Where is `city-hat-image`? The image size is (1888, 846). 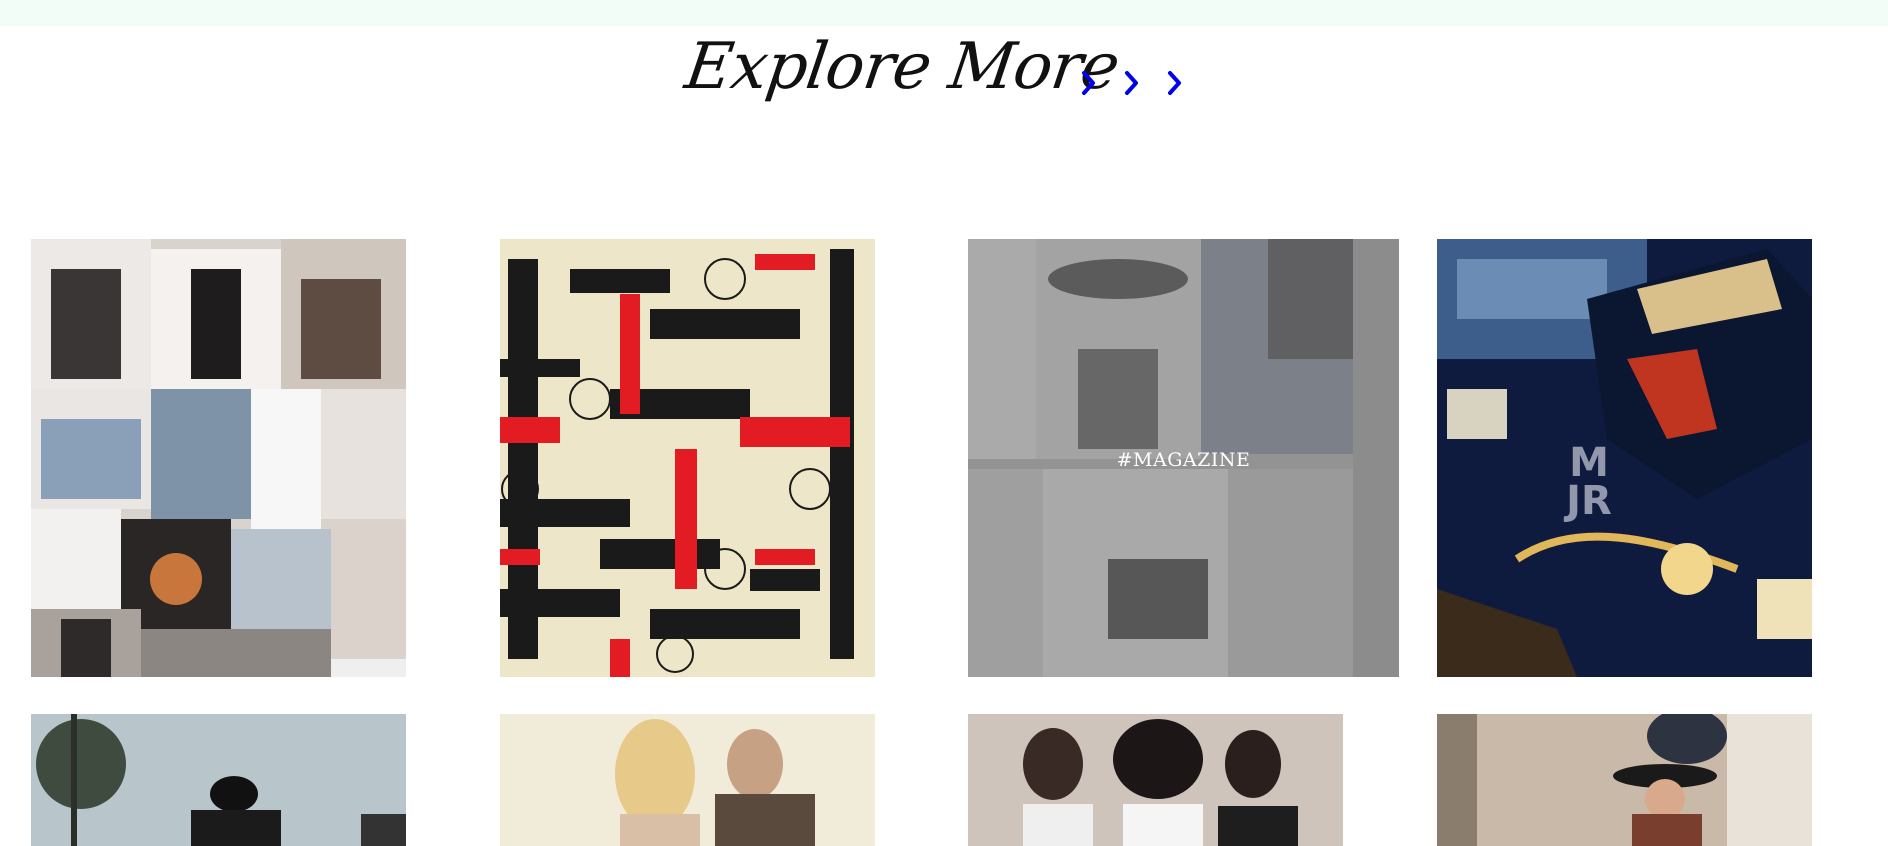 city-hat-image is located at coordinates (1624, 780).